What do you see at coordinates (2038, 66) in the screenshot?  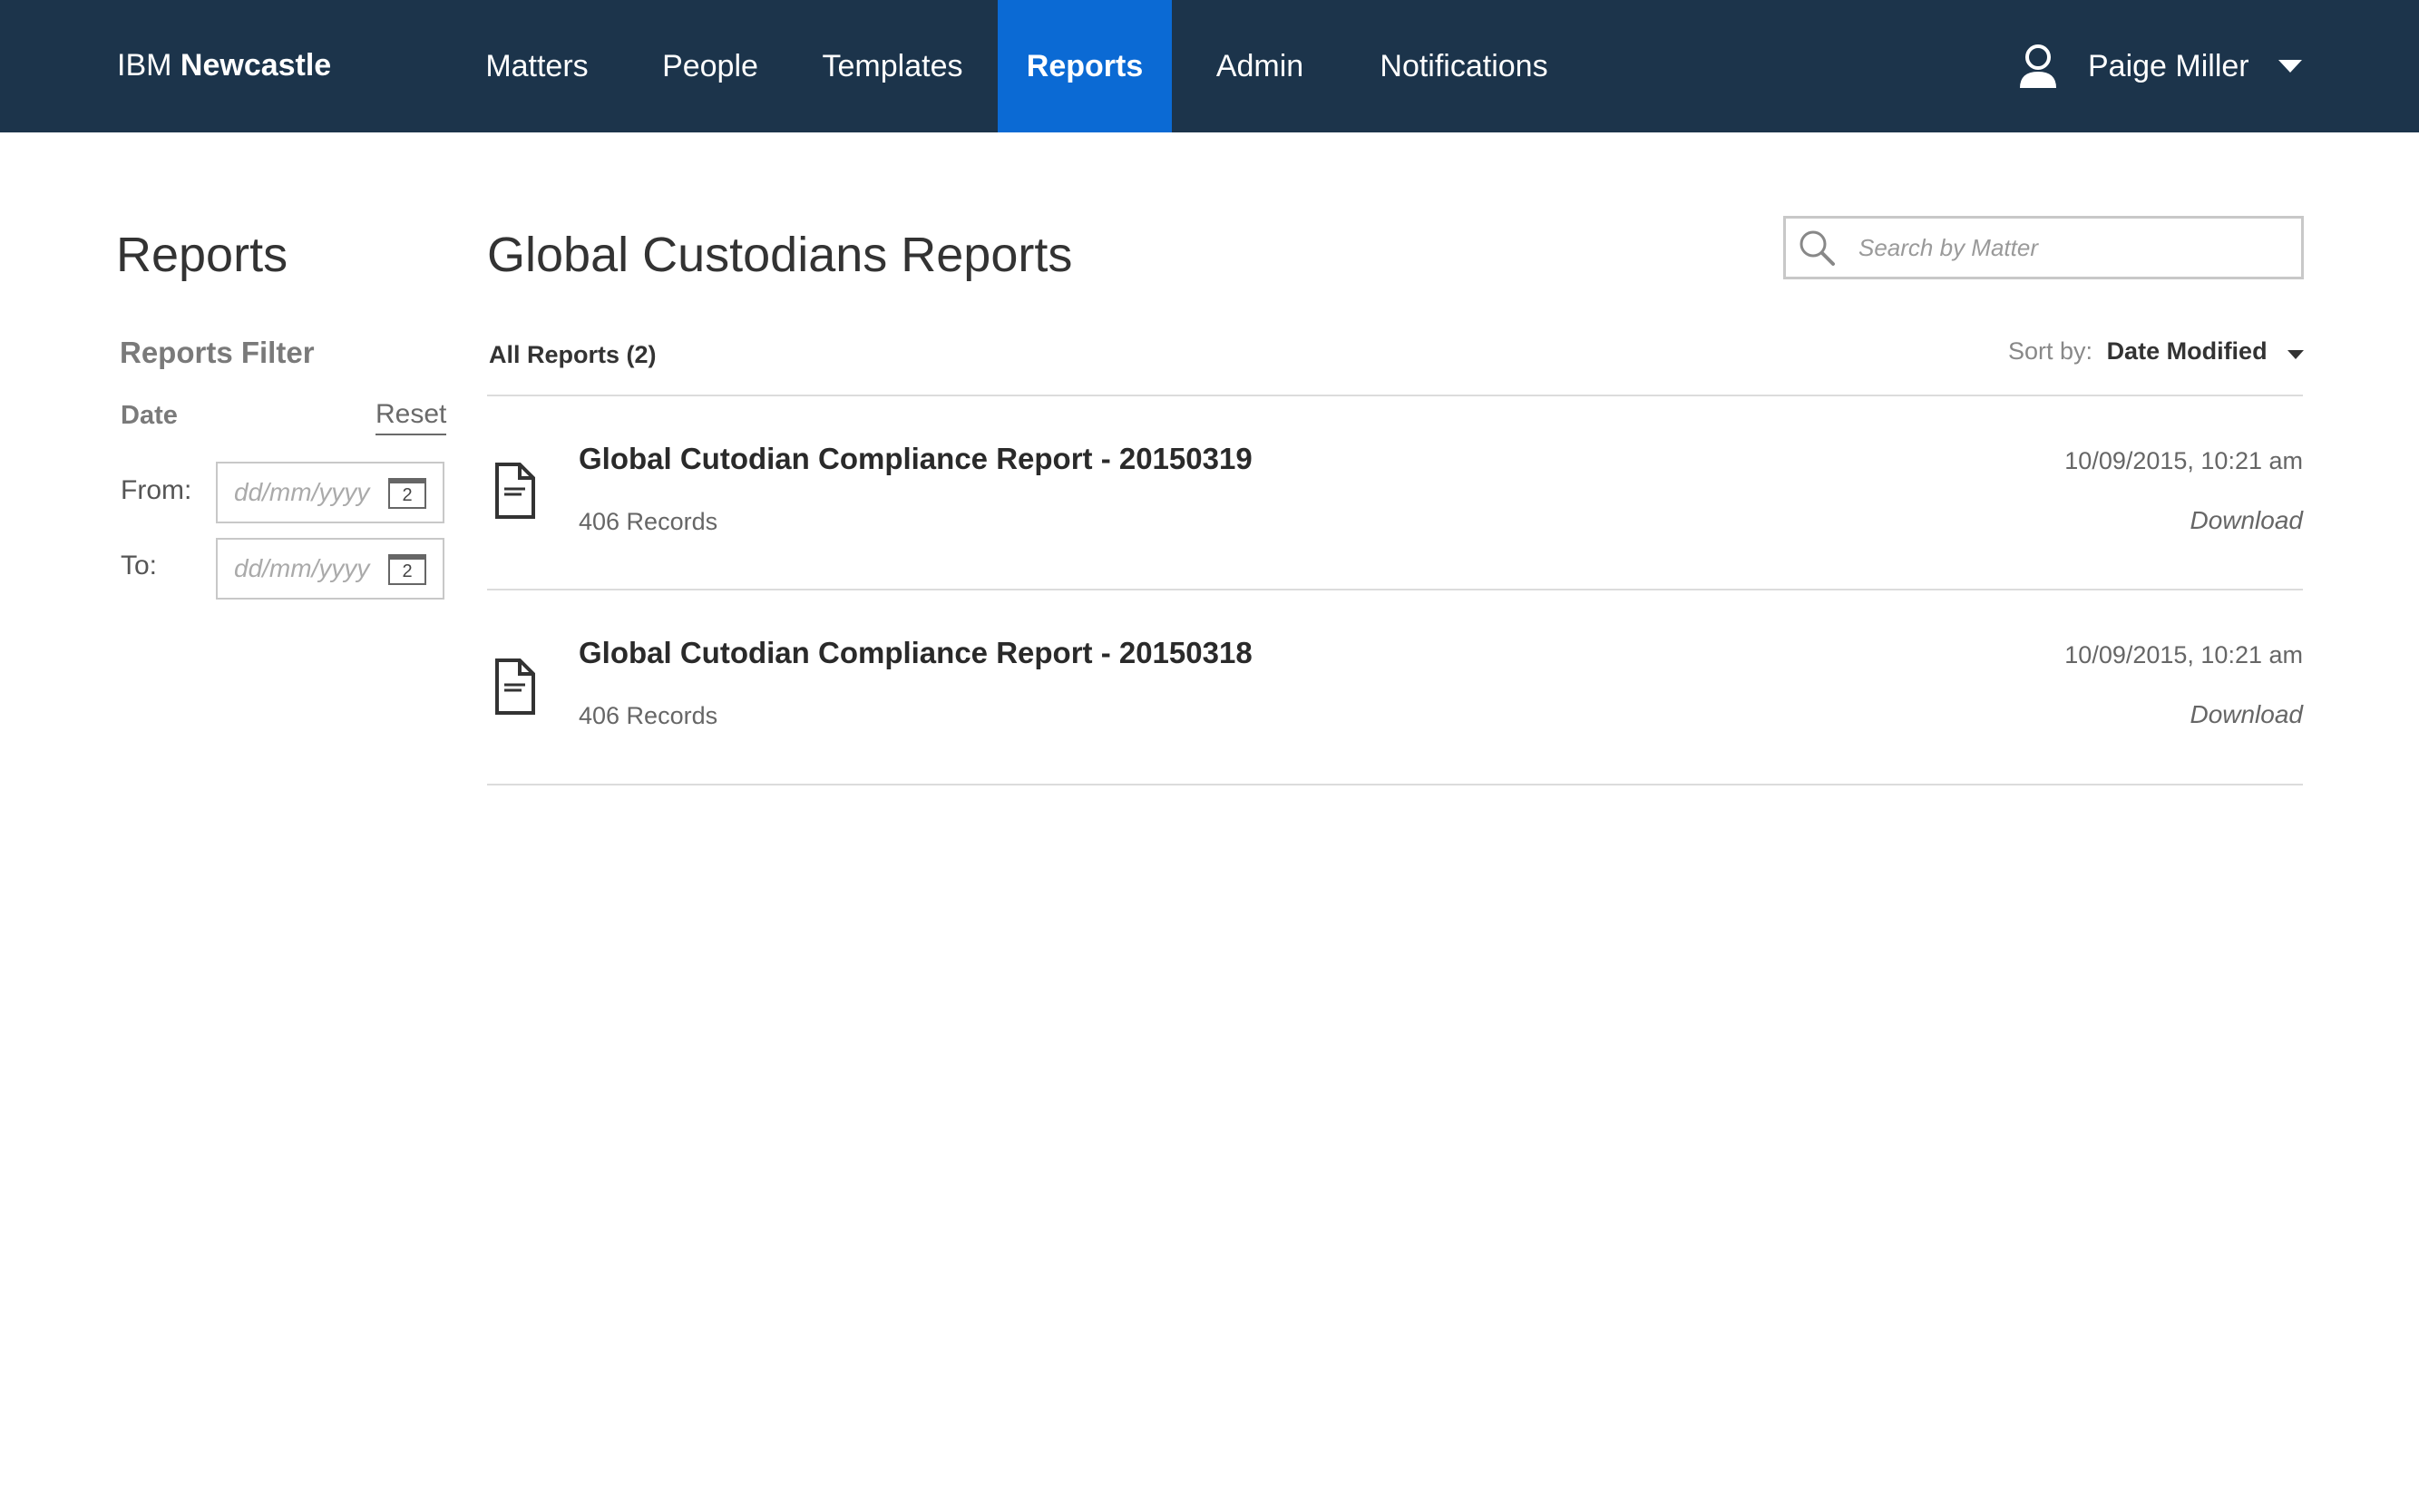 I see `user-icon` at bounding box center [2038, 66].